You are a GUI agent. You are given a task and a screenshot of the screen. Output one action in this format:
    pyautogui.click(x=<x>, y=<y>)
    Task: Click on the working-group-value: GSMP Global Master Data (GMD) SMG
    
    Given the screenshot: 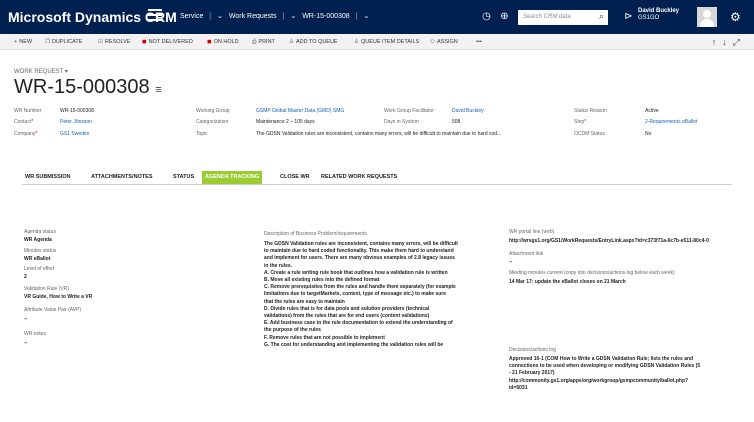 What is the action you would take?
    pyautogui.click(x=300, y=111)
    